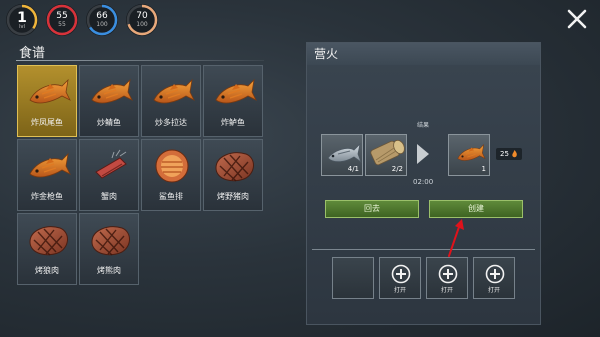 The height and width of the screenshot is (337, 600). I want to click on result-count: 1, so click(483, 169).